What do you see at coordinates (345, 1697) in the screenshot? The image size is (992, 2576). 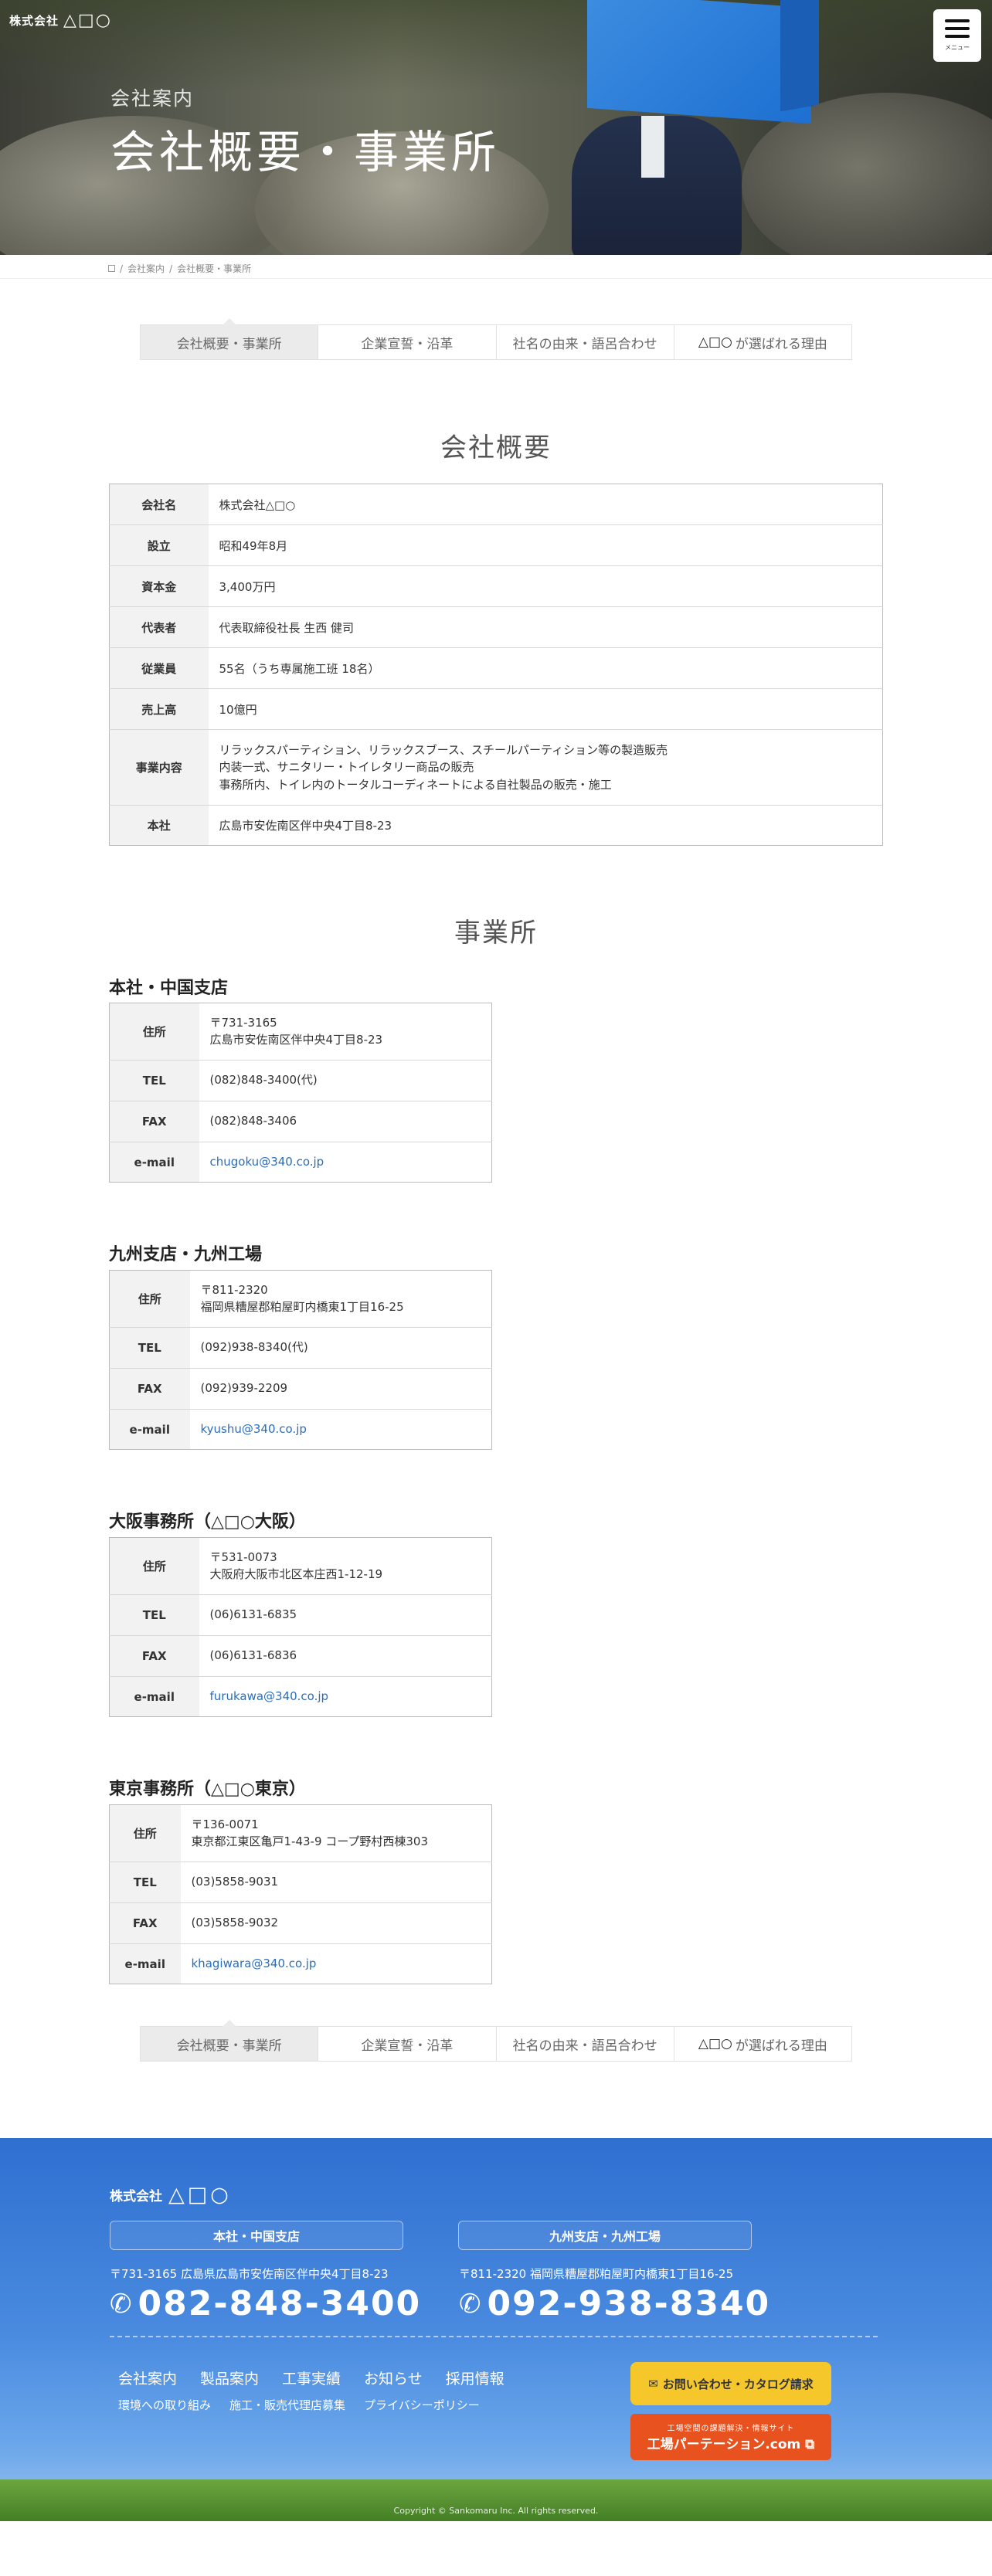 I see `row-value: furukawa@340.co.jp` at bounding box center [345, 1697].